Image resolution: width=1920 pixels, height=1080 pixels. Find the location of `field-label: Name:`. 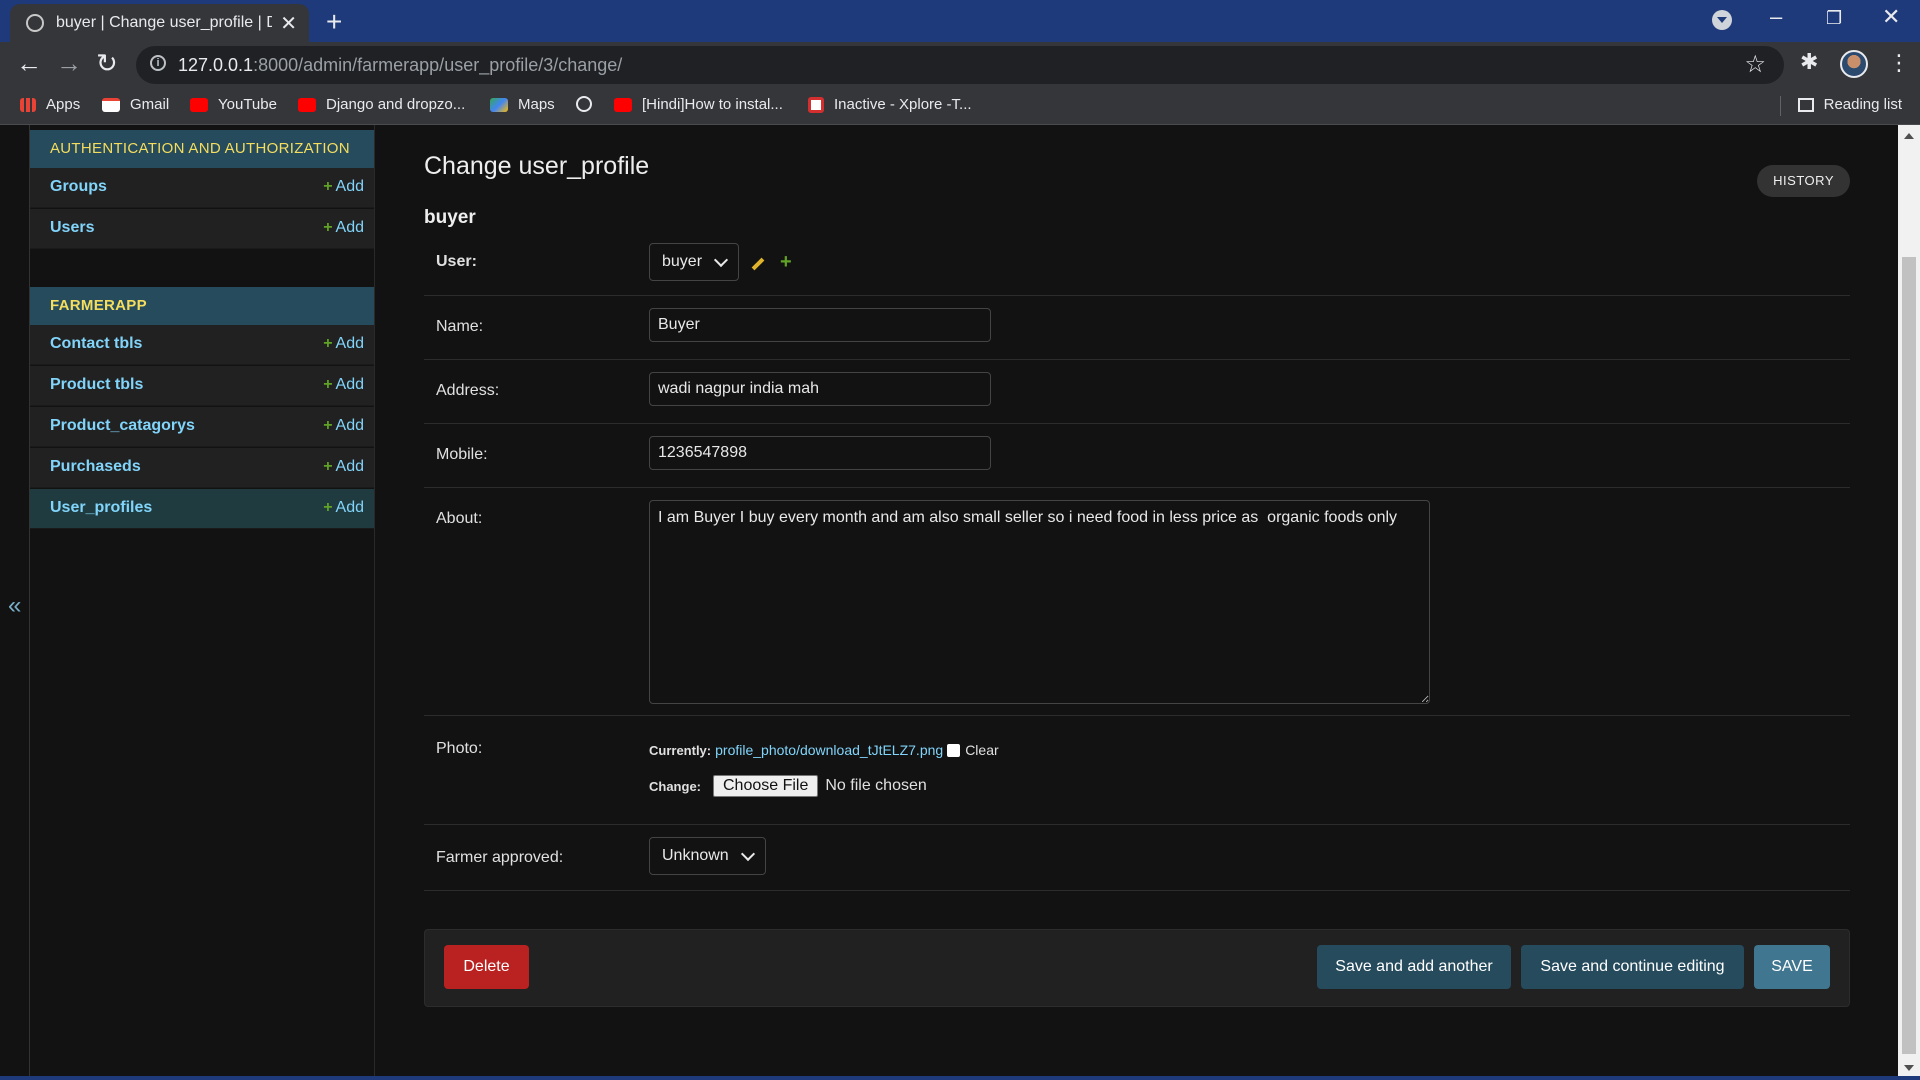

field-label: Name: is located at coordinates (460, 326).